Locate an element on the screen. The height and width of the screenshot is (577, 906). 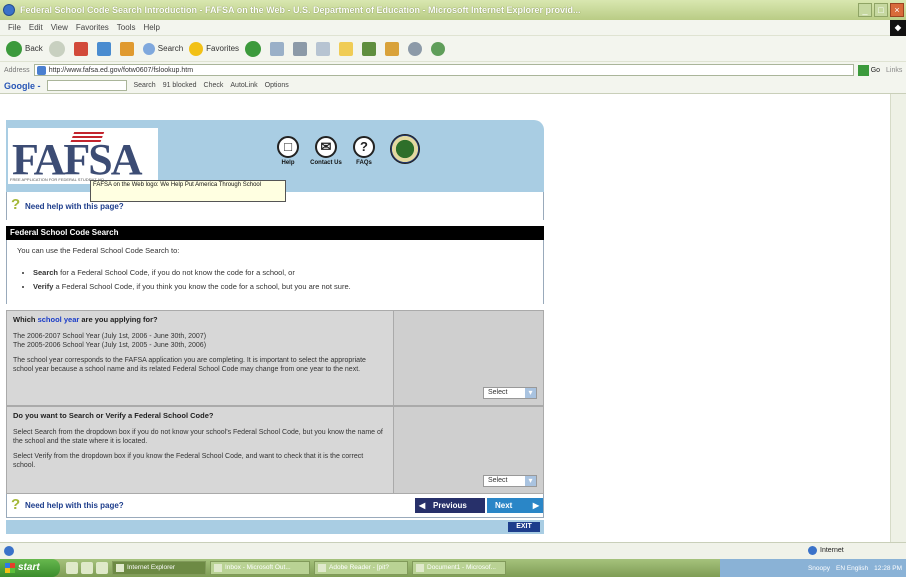
bullet-keyword: Verify is located at coordinates (43, 286).